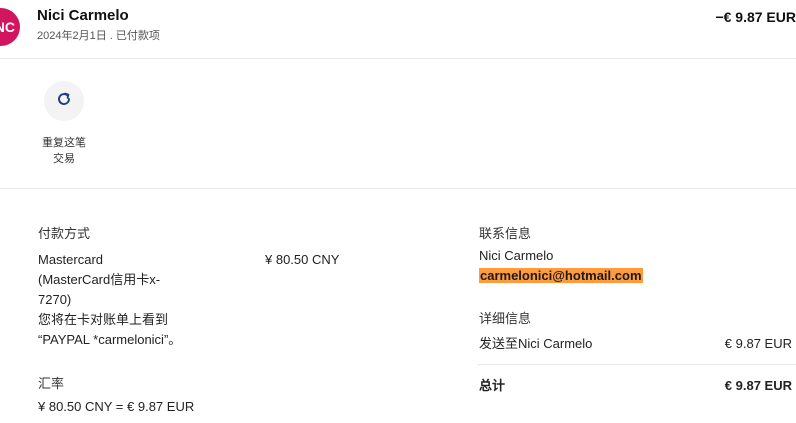 The height and width of the screenshot is (423, 796). I want to click on avatar: NC, so click(10, 27).